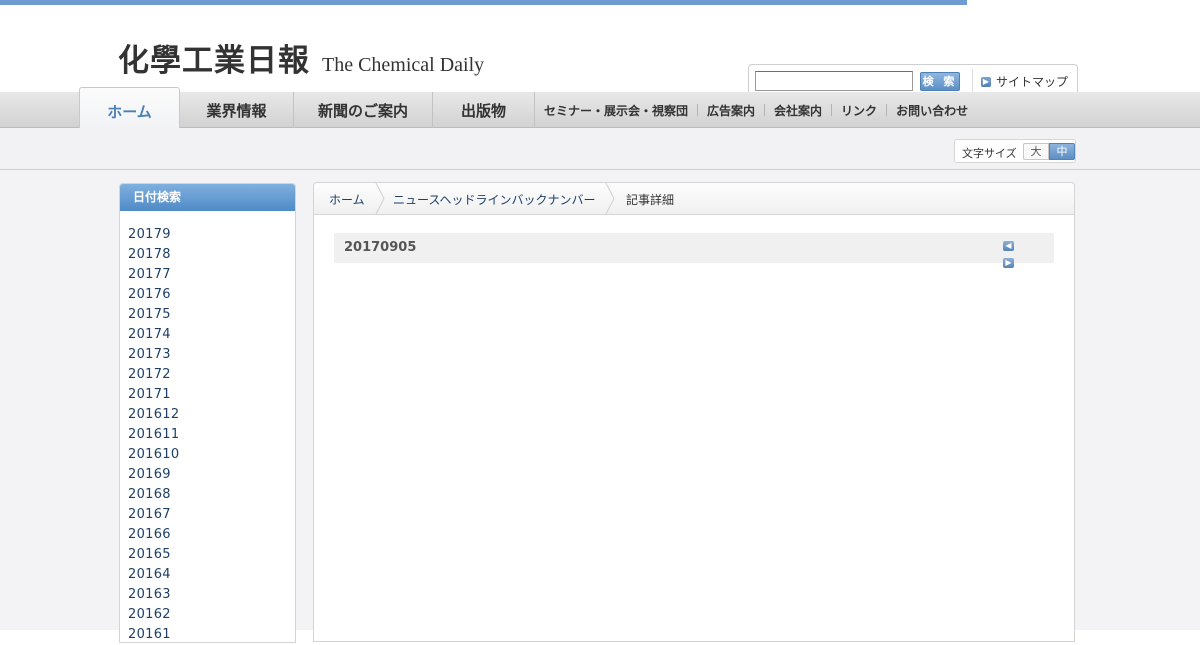  I want to click on tab-newspaper-guide: 新聞のご案内, so click(363, 110).